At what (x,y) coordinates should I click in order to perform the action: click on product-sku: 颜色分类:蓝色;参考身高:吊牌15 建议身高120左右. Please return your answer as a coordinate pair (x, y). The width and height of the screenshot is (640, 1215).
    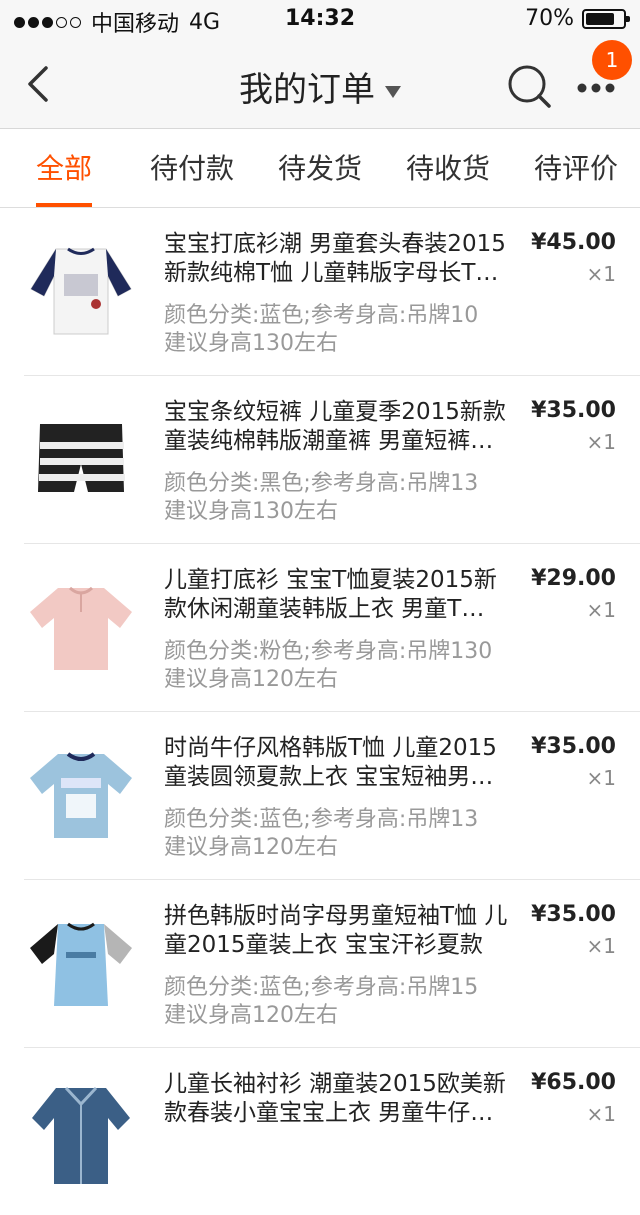
    Looking at the image, I should click on (344, 1002).